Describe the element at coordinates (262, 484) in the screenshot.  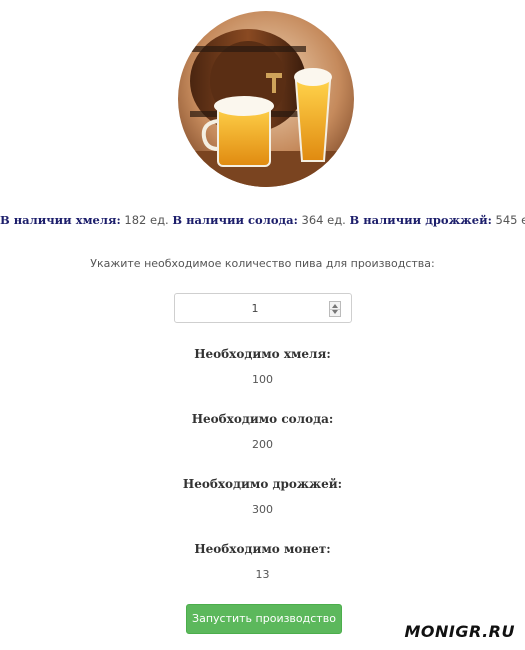
I see `yeast-required-label: Необходимо дрожжей:` at that location.